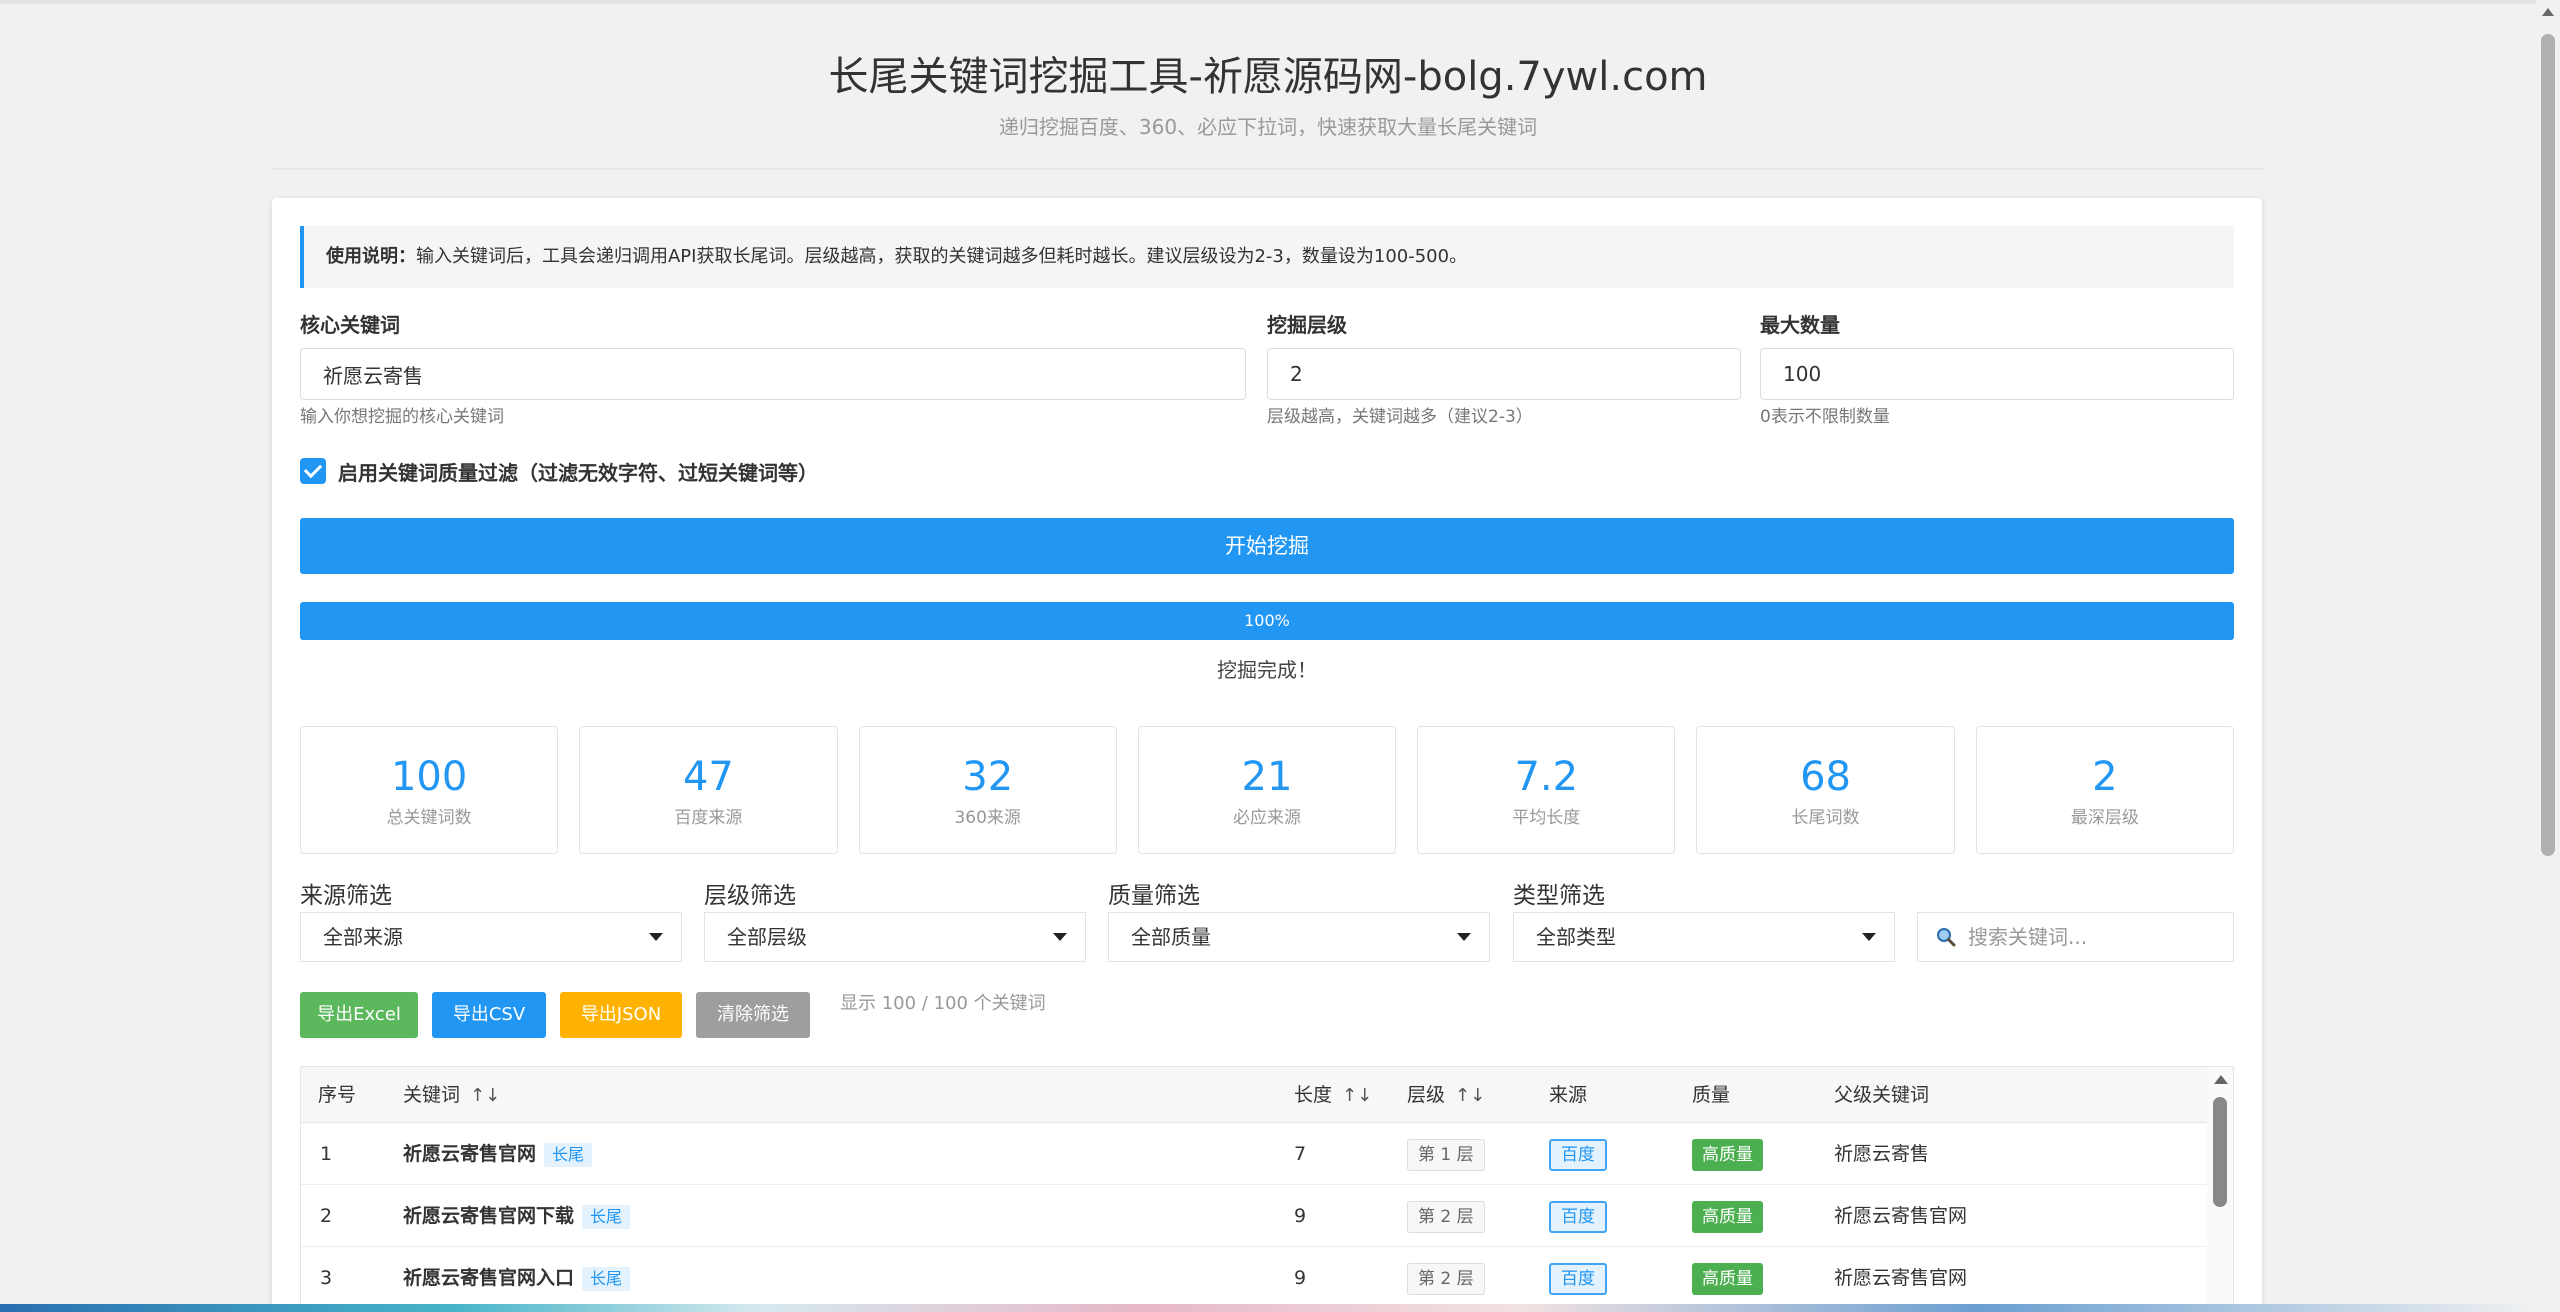  Describe the element at coordinates (987, 790) in the screenshot. I see `stat-360: 32 360来源` at that location.